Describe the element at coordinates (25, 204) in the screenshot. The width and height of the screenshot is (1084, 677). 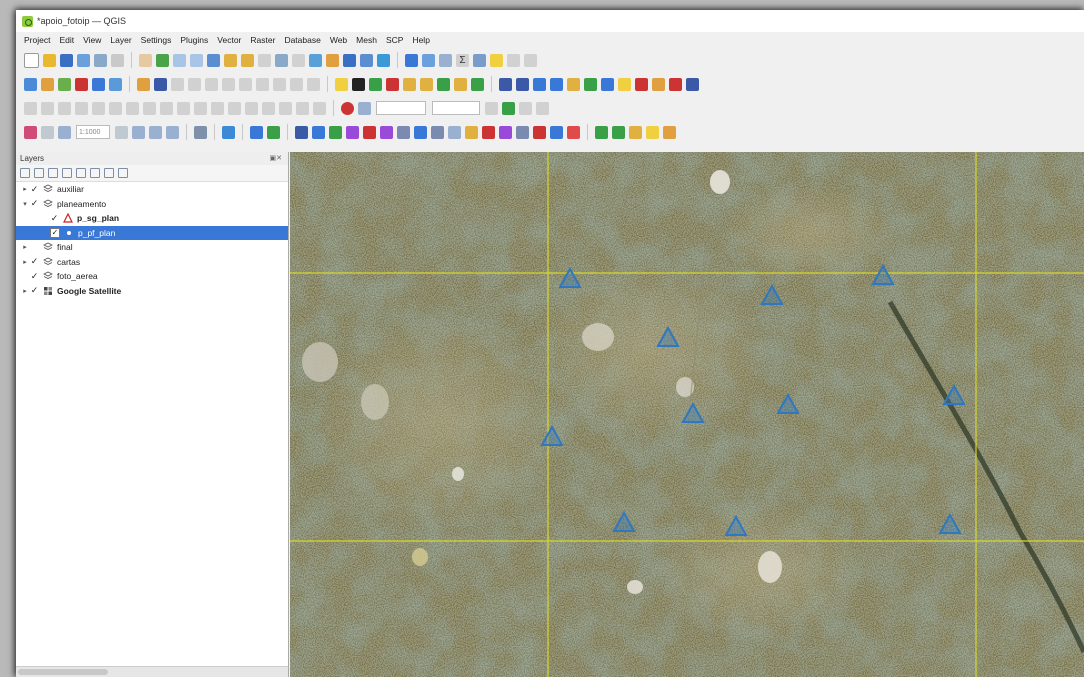
I see `expand-toggle-icon: ▾` at that location.